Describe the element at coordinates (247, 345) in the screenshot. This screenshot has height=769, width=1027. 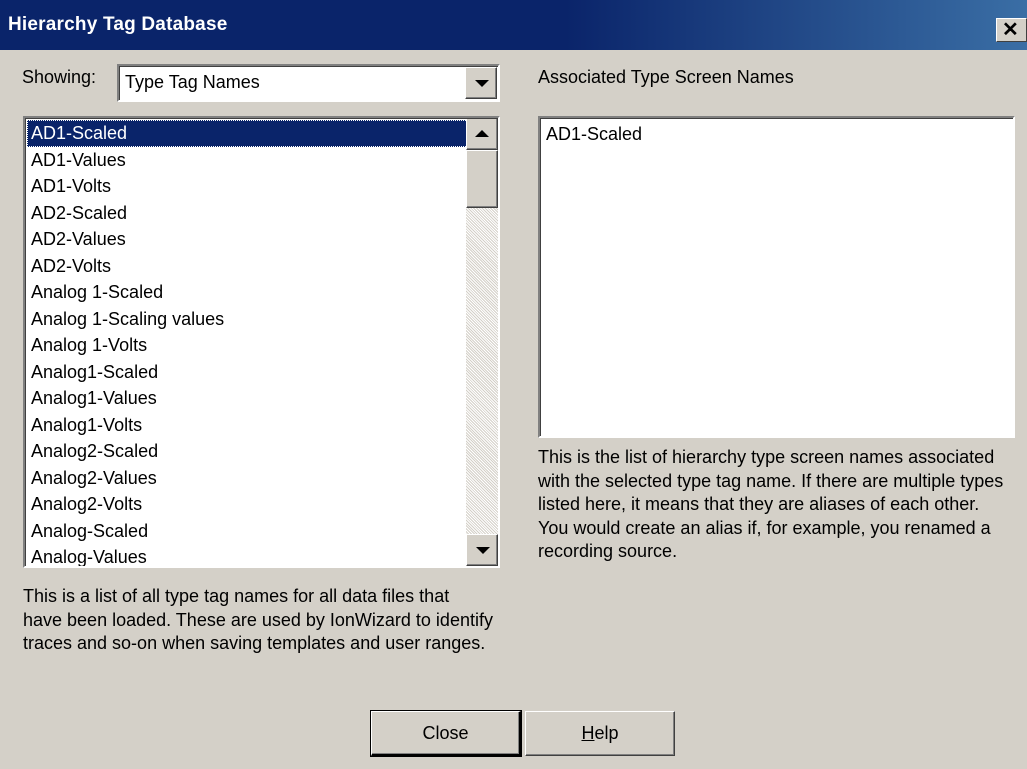
I see `list-item: Analog 1-Volts` at that location.